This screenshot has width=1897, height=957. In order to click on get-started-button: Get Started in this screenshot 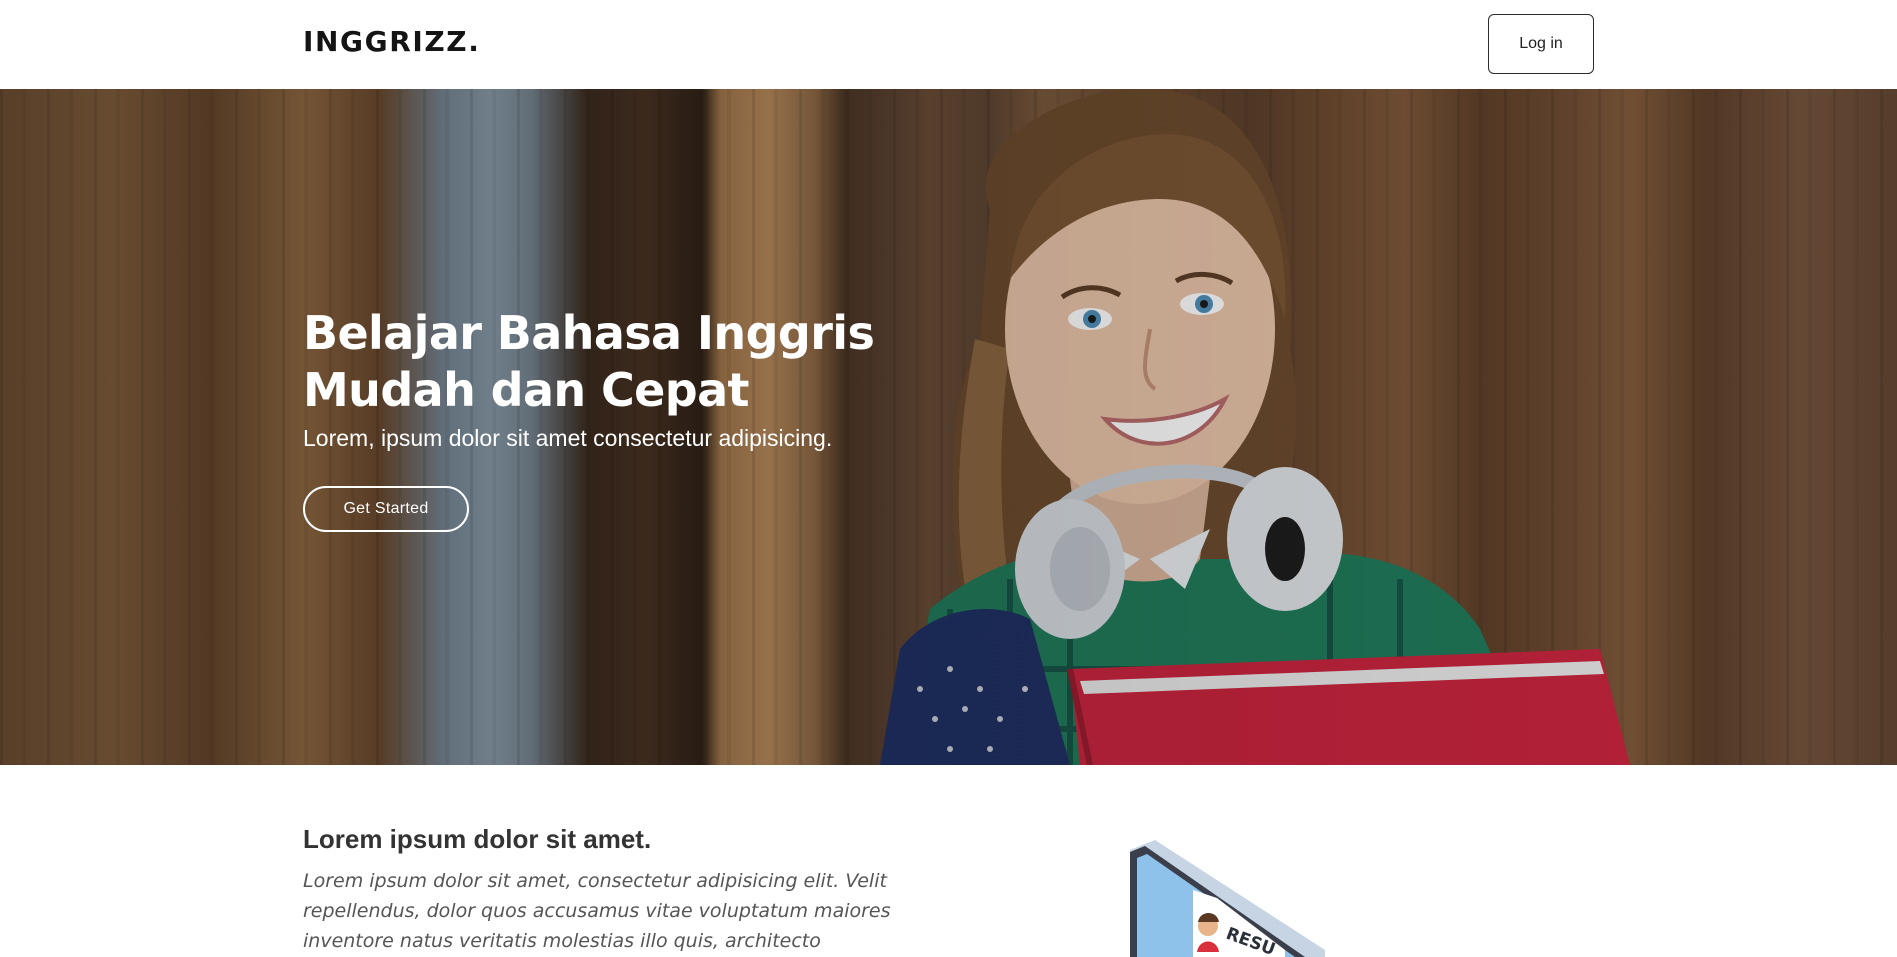, I will do `click(386, 509)`.